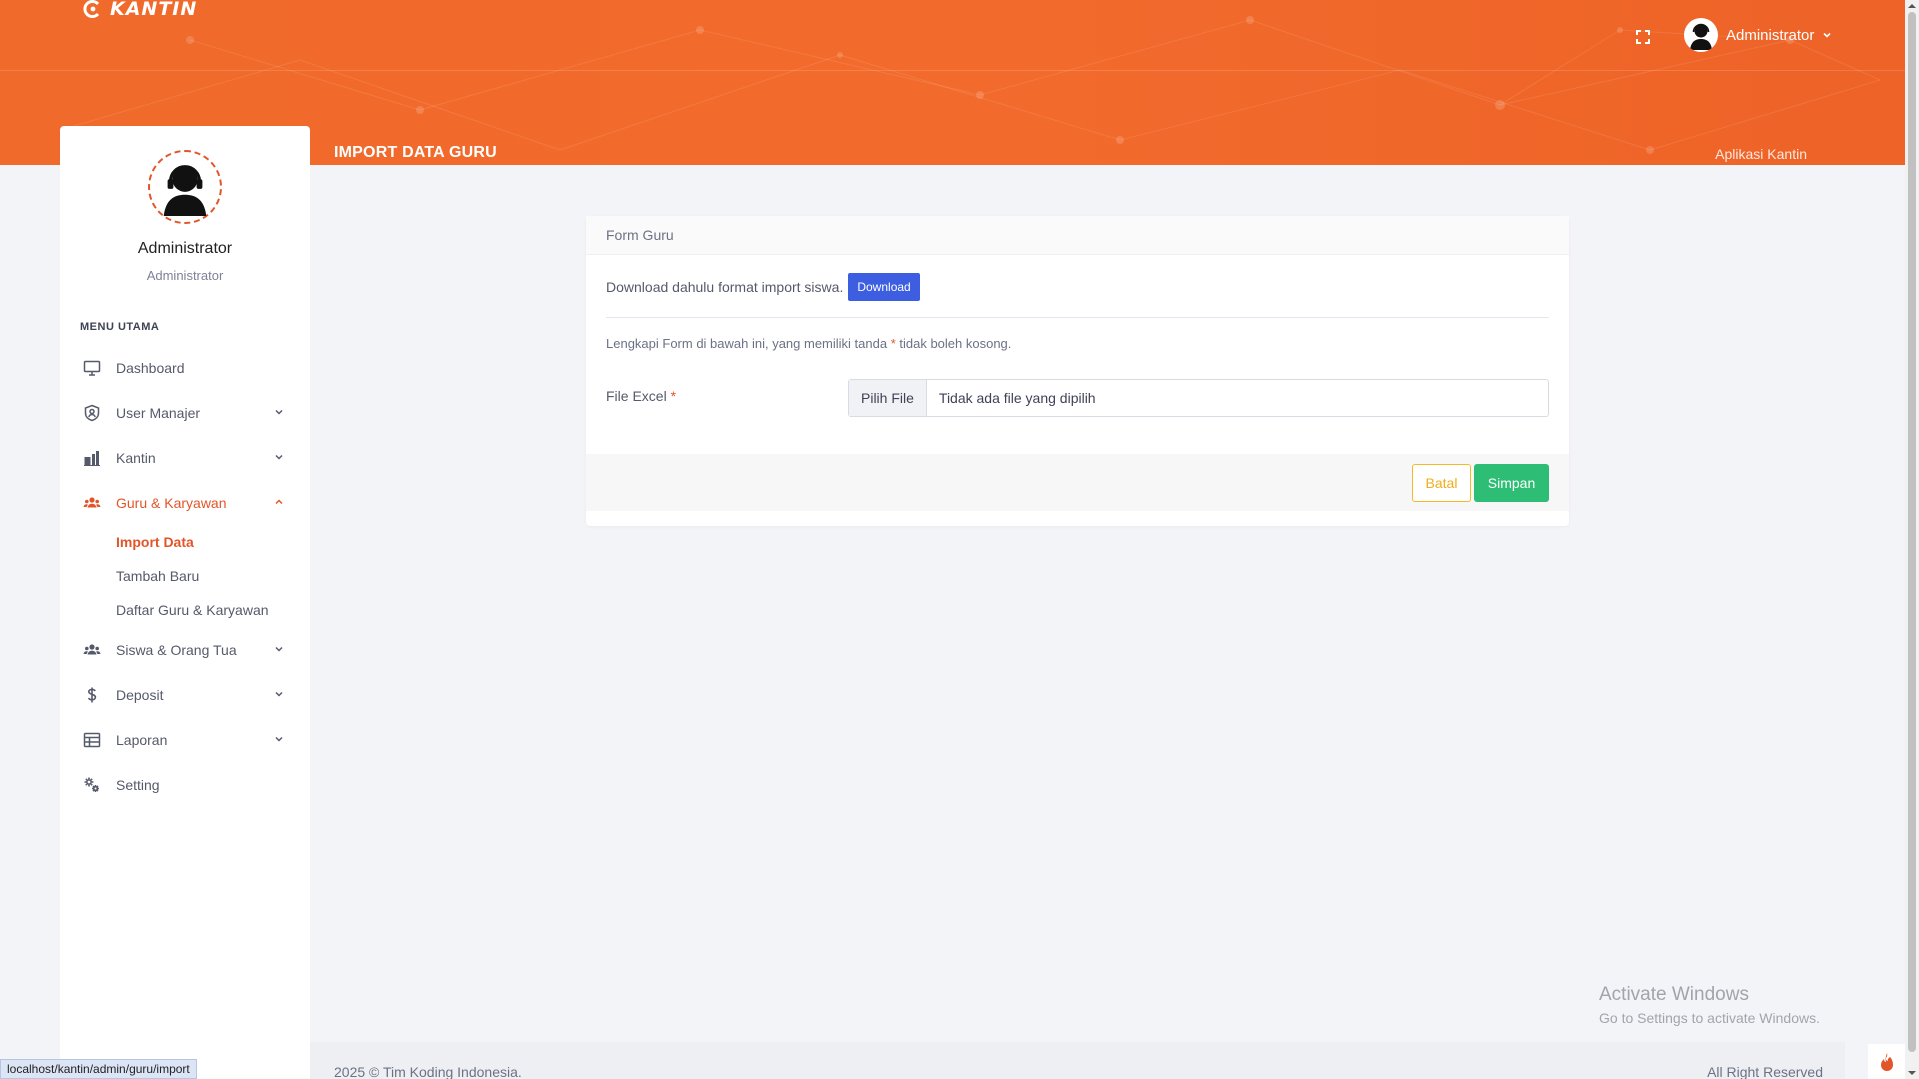 The height and width of the screenshot is (1079, 1919). What do you see at coordinates (138, 784) in the screenshot?
I see `sidebar-item-label: Setting` at bounding box center [138, 784].